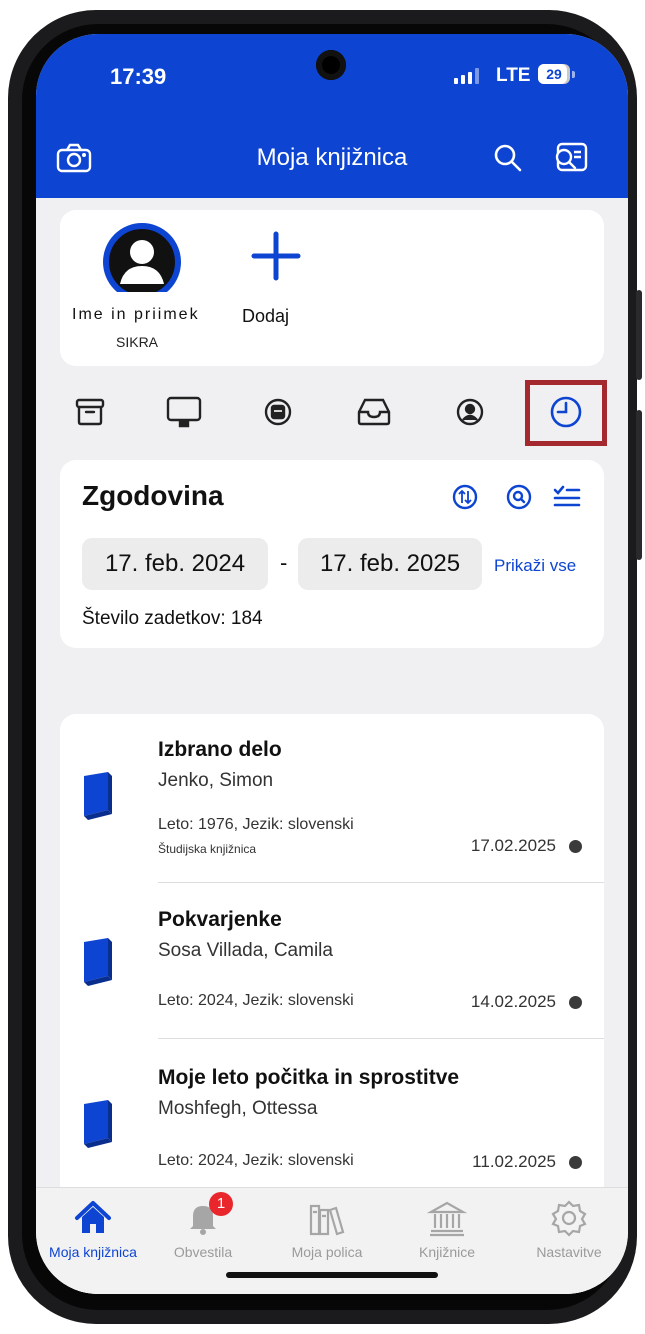  I want to click on shelf-icon, so click(327, 1218).